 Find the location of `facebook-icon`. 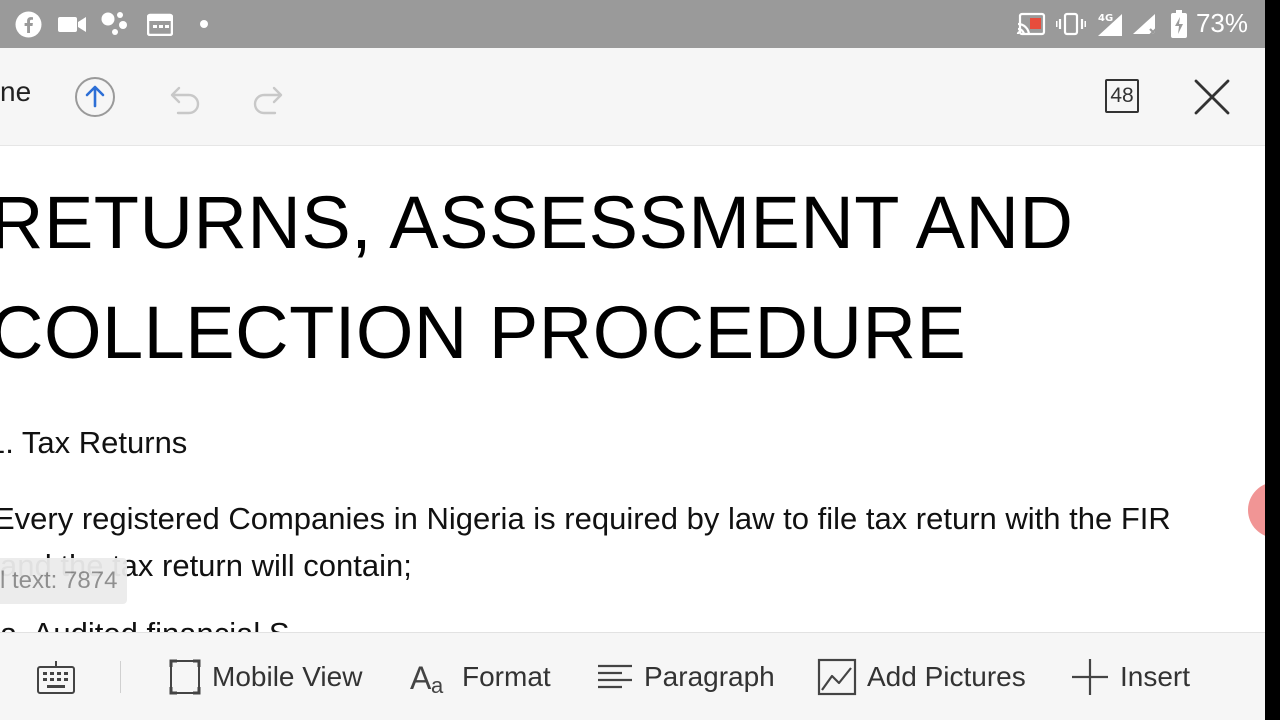

facebook-icon is located at coordinates (28, 24).